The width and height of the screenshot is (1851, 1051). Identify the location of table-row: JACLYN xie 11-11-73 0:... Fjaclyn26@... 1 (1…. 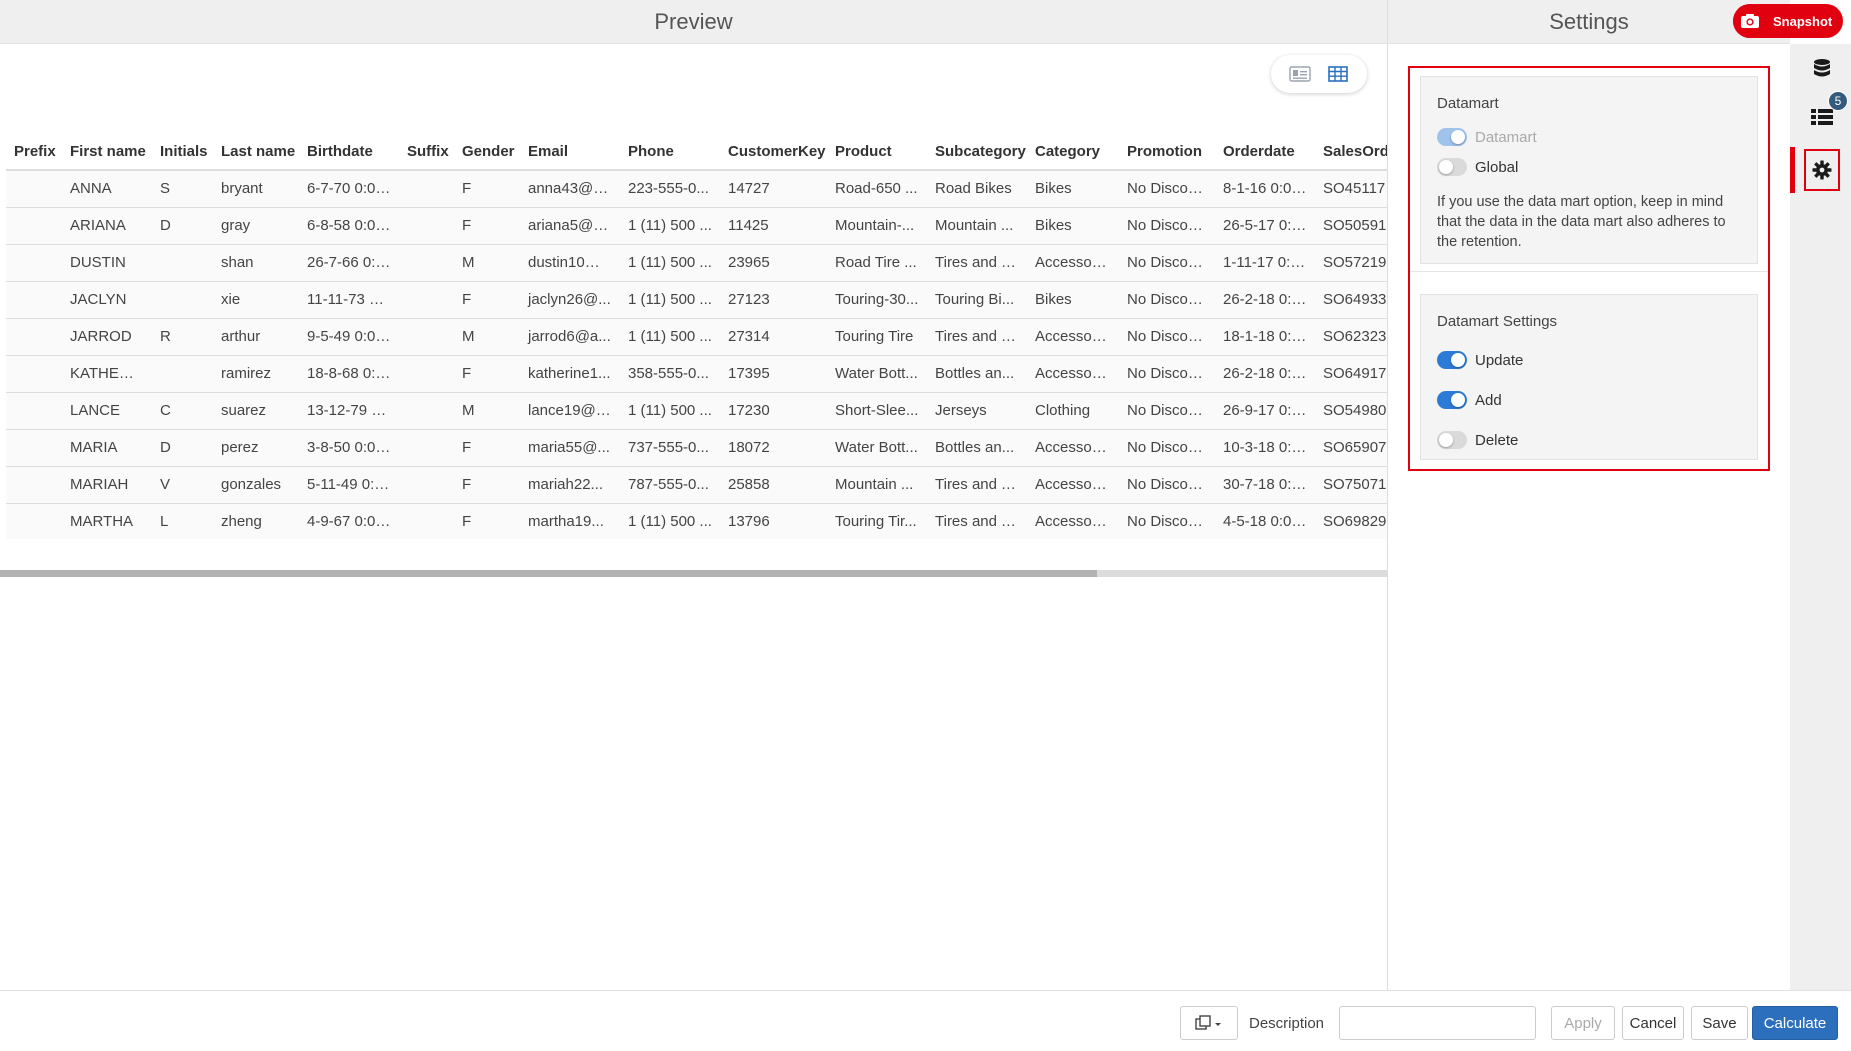
(696, 300).